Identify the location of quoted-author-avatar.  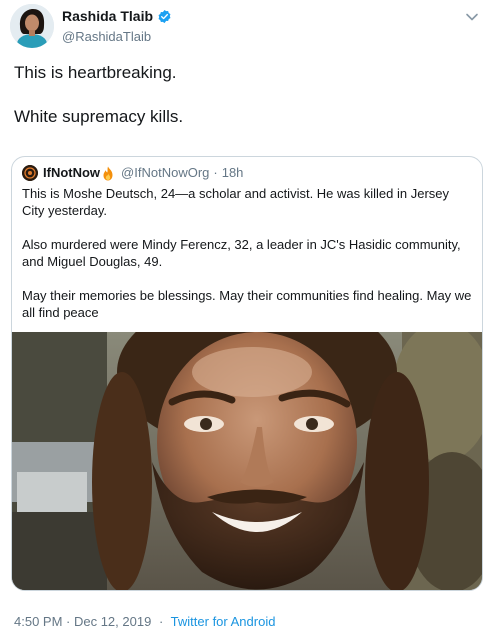
(30, 173).